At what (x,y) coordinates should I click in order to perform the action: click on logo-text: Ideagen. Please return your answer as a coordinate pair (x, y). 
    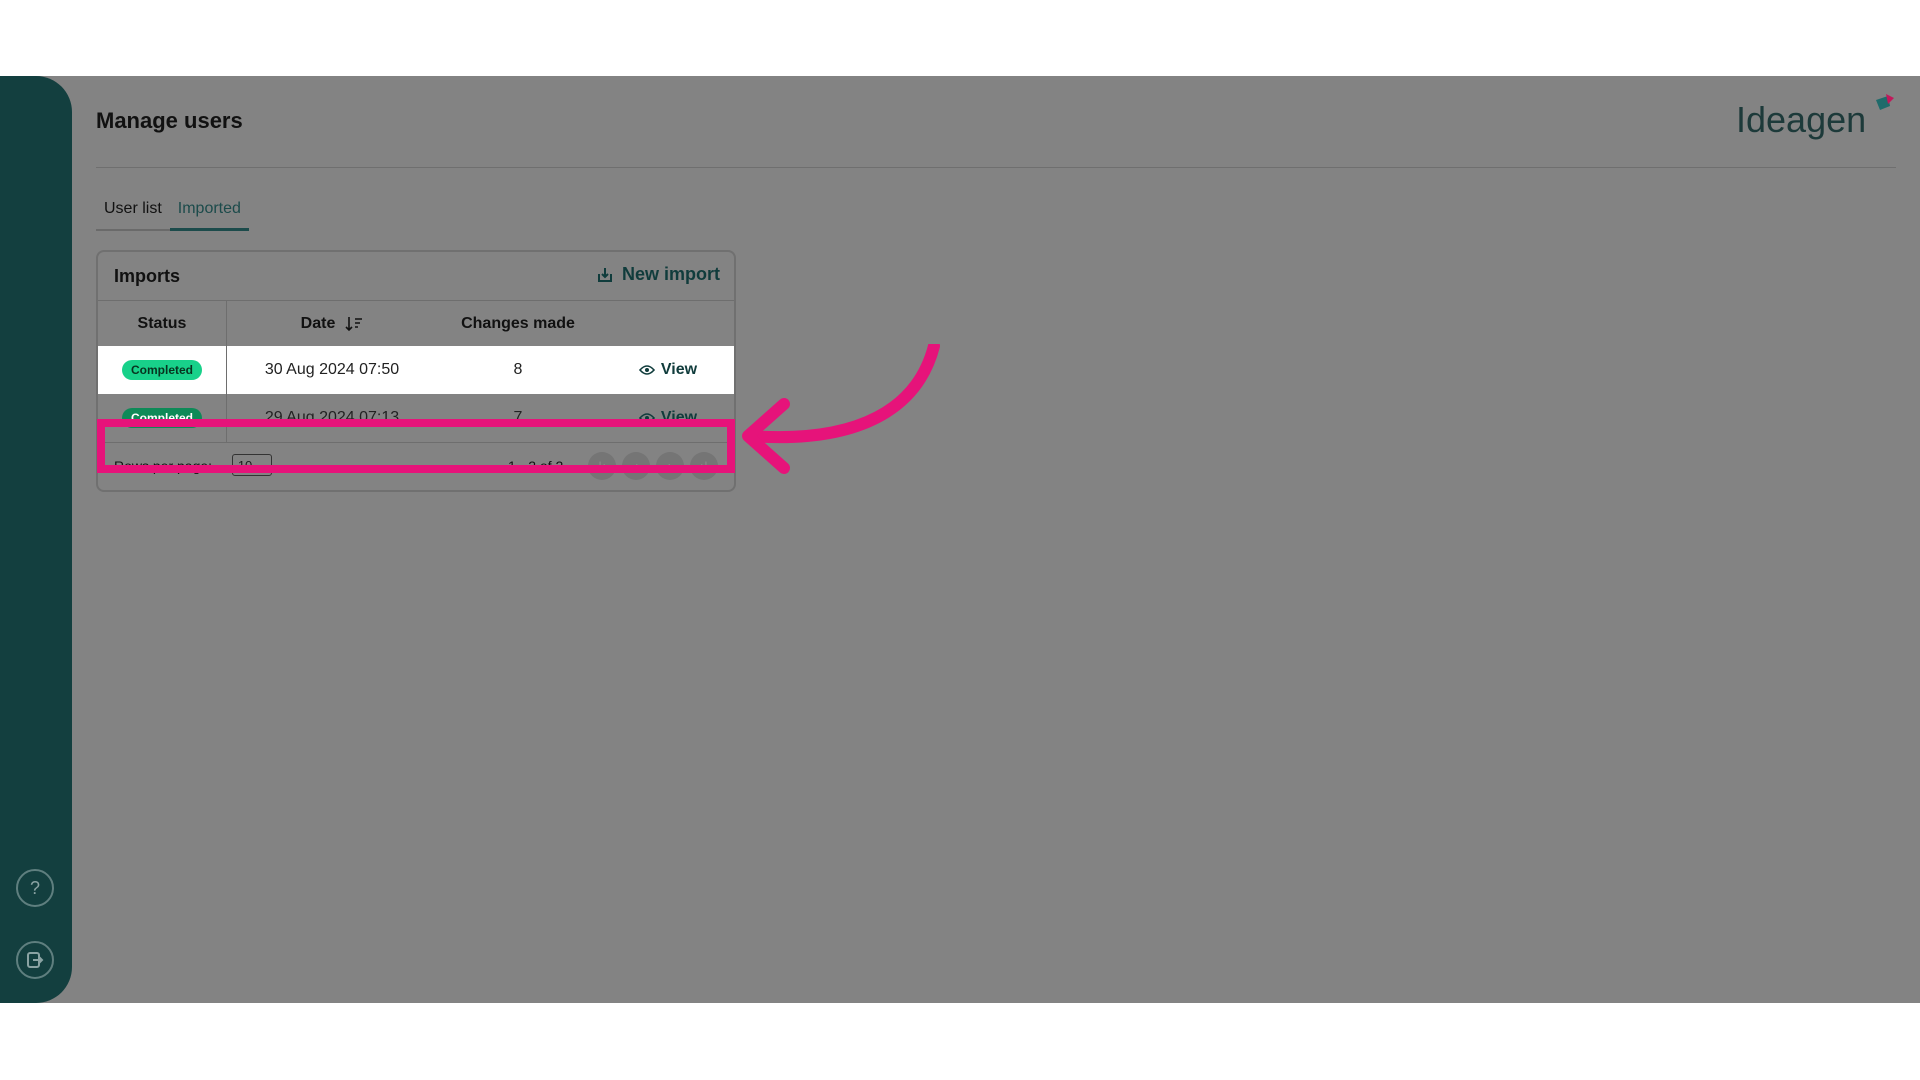
    Looking at the image, I should click on (1801, 119).